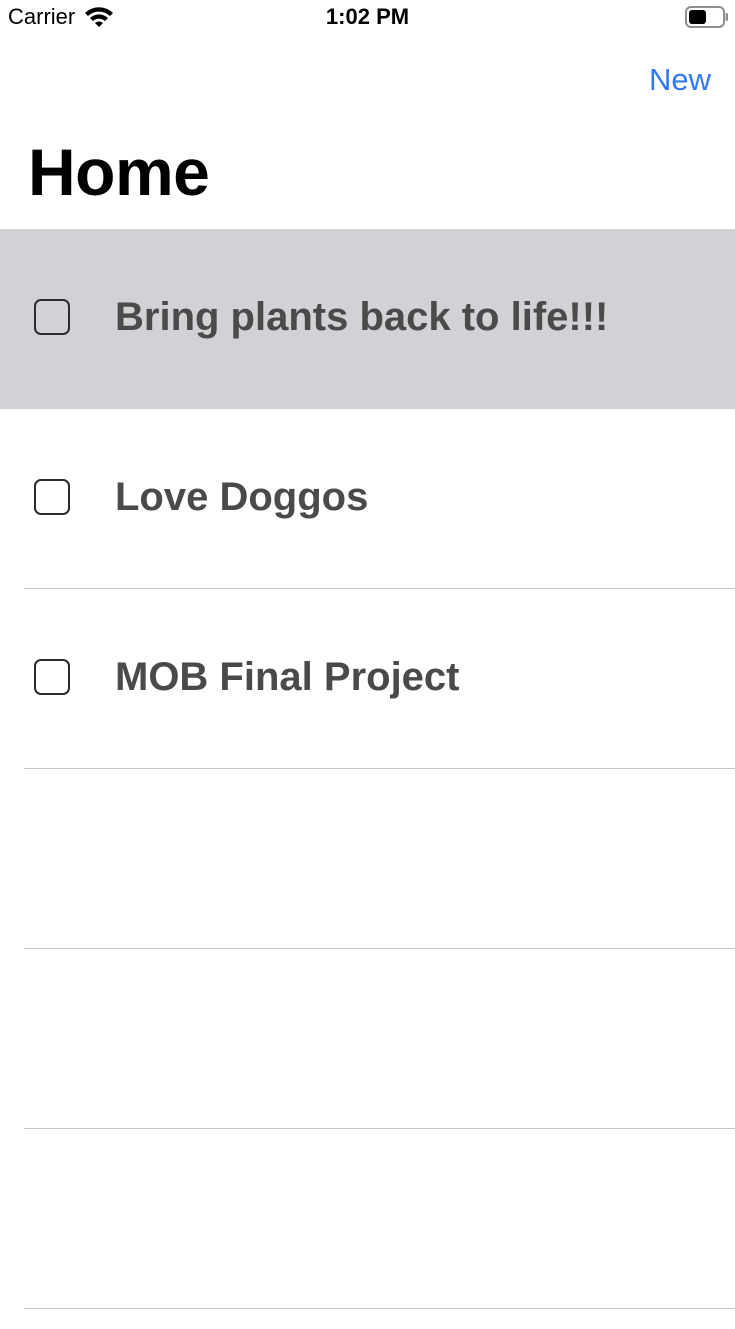 Image resolution: width=735 pixels, height=1329 pixels. I want to click on task-row: MOB Final Project, so click(367, 679).